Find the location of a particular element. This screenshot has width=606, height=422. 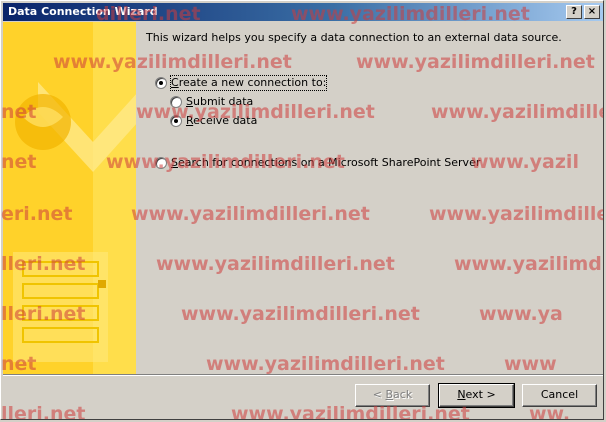

receive-data-label: Receive data is located at coordinates (222, 120).